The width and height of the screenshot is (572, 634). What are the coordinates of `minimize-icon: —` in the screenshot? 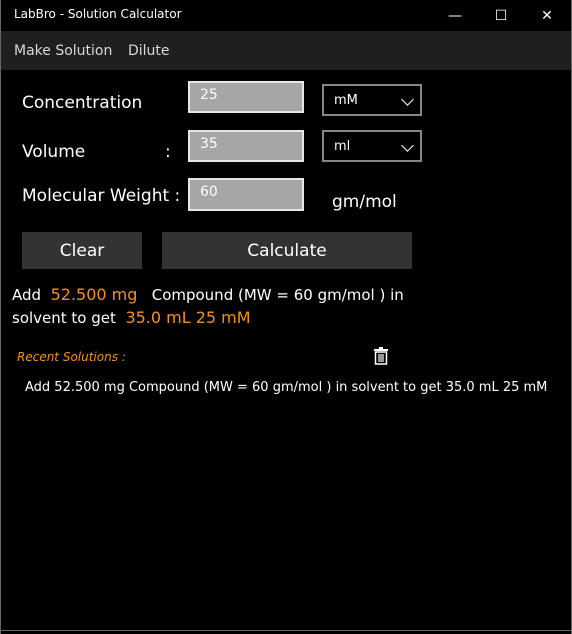 It's located at (455, 15).